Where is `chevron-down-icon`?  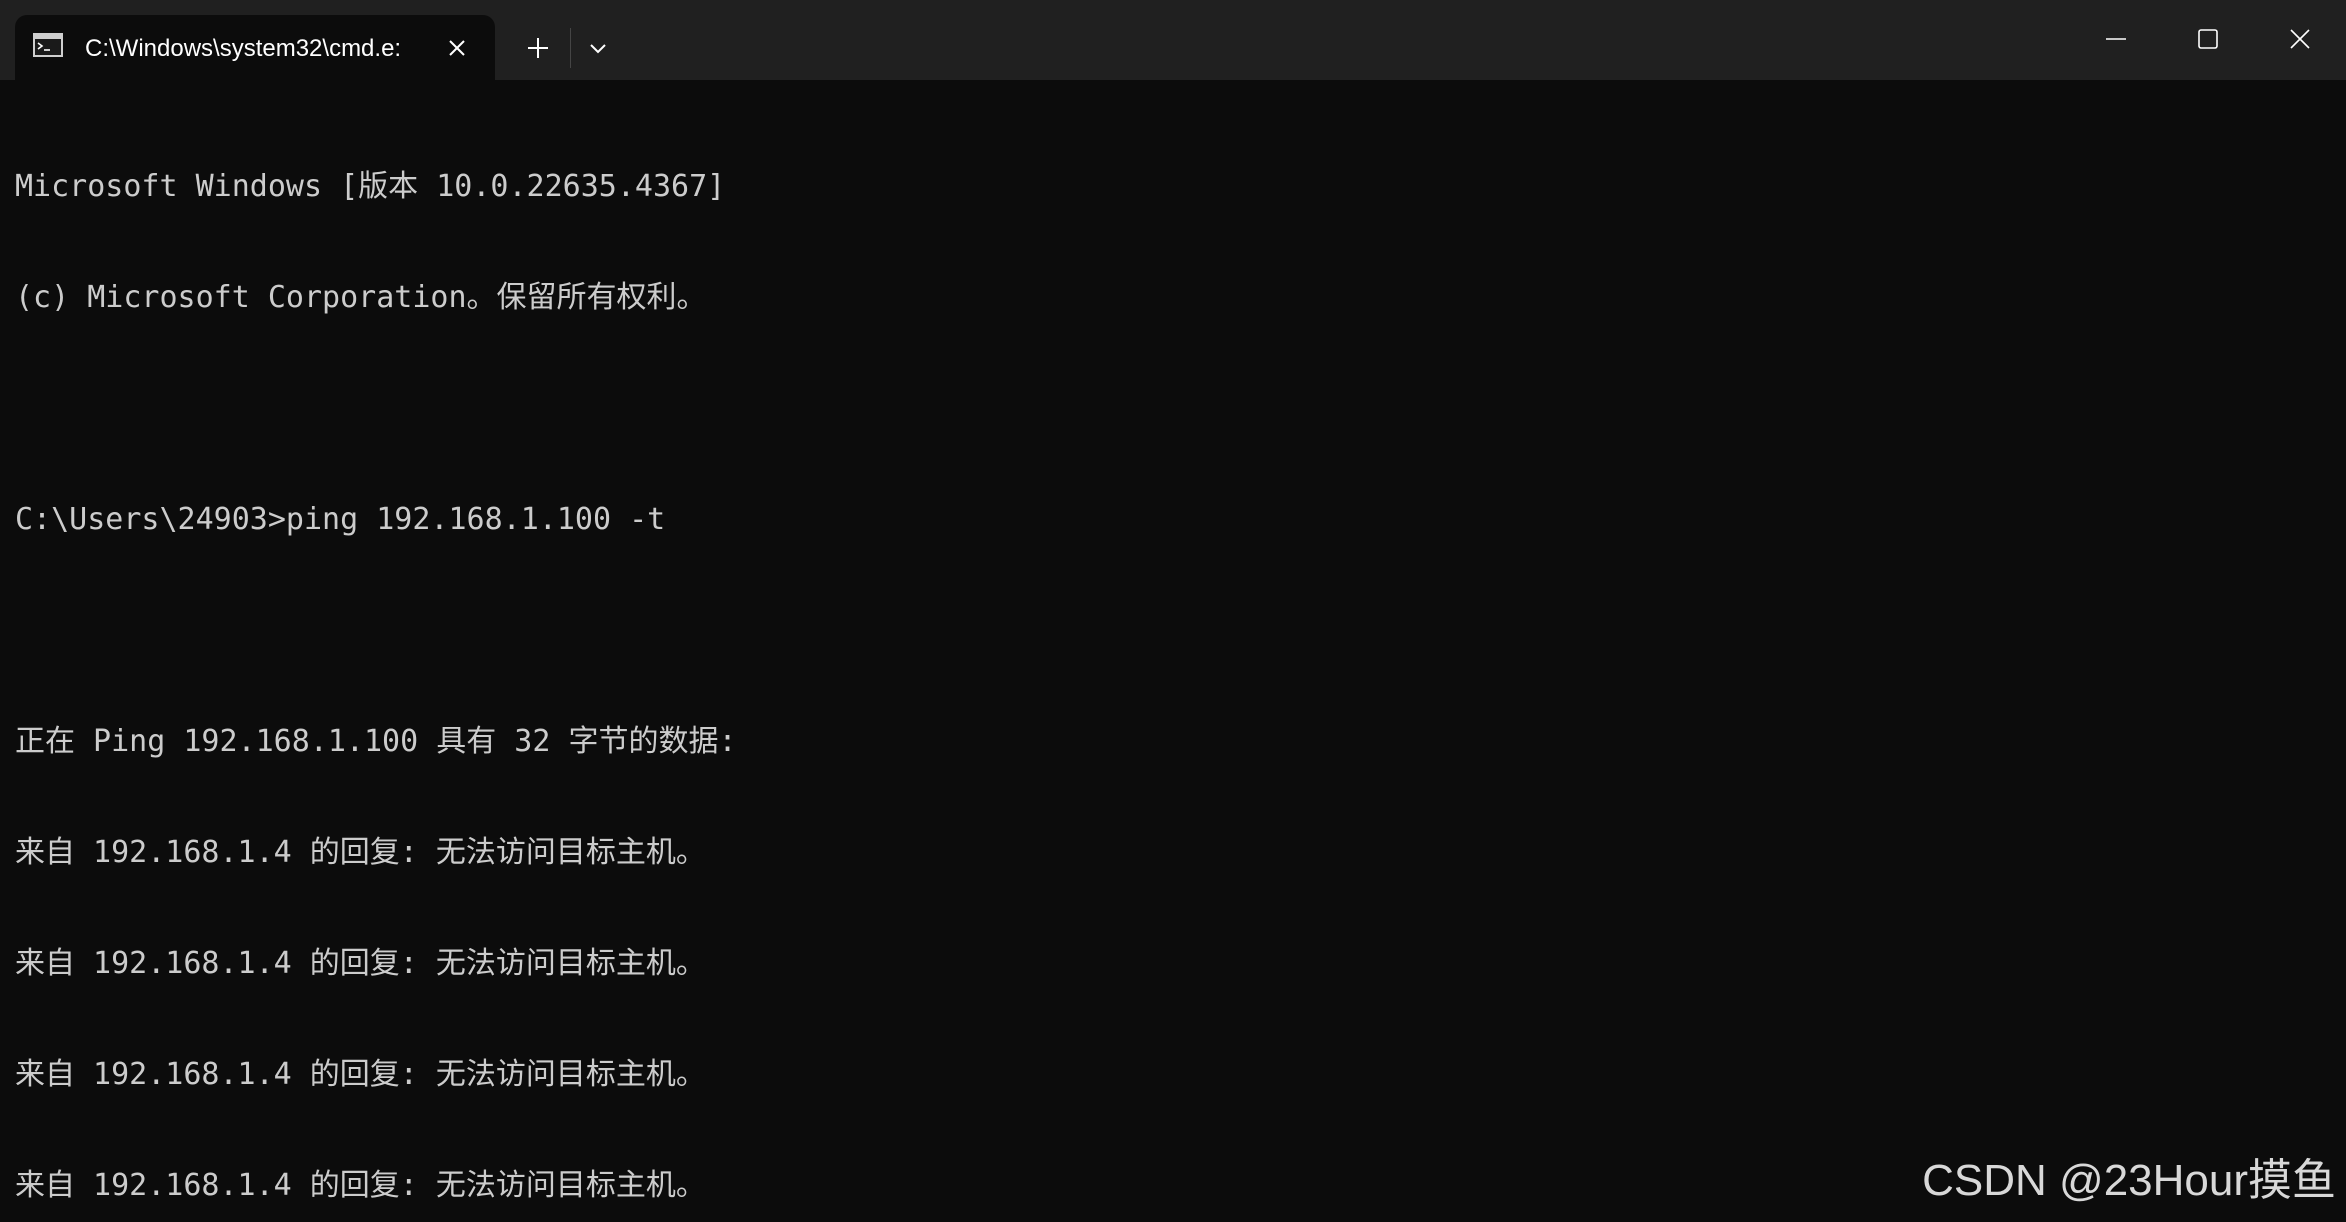
chevron-down-icon is located at coordinates (598, 49).